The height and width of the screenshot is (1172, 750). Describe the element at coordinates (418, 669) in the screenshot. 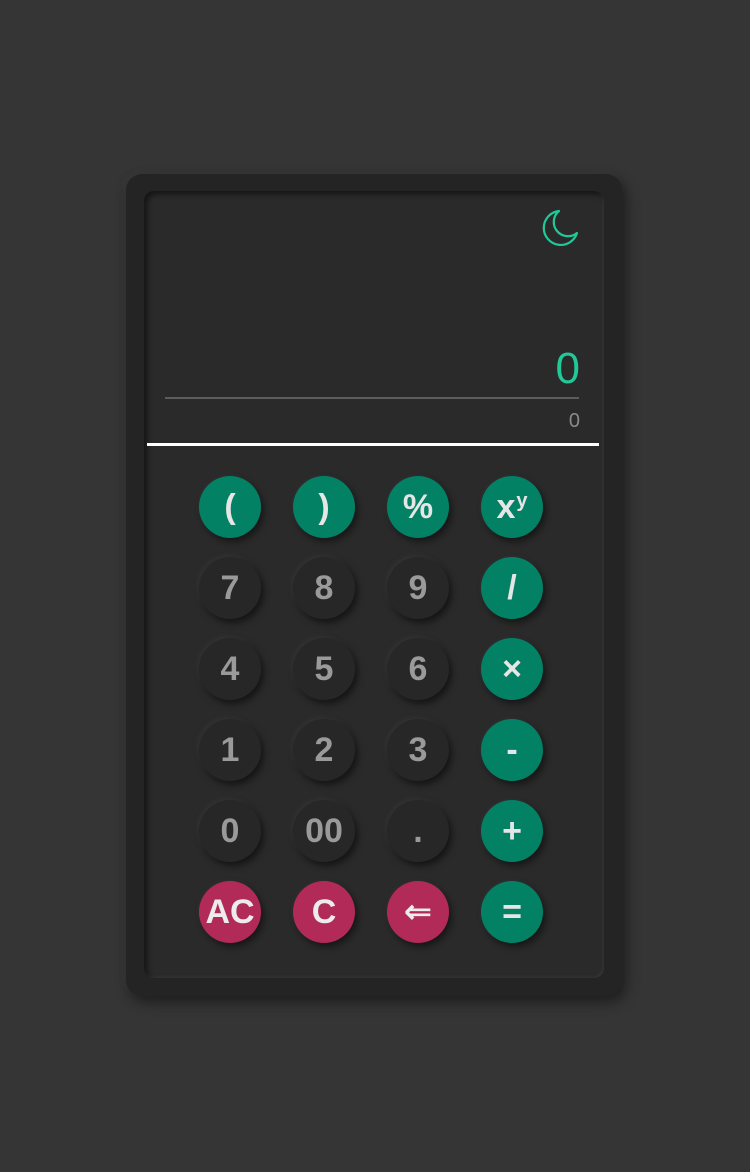

I see `digit-6-button: 6` at that location.